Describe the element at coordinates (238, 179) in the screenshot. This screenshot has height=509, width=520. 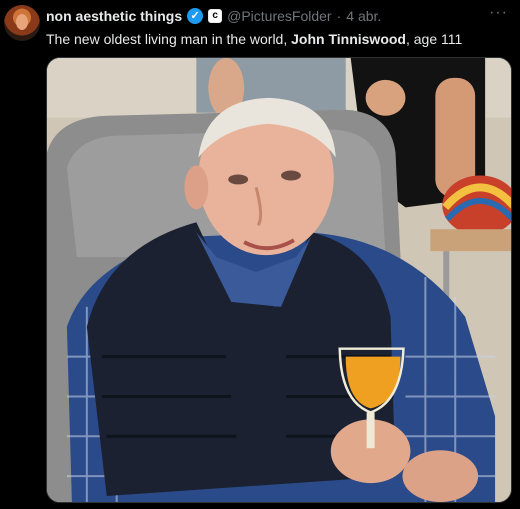
I see `eye-left` at that location.